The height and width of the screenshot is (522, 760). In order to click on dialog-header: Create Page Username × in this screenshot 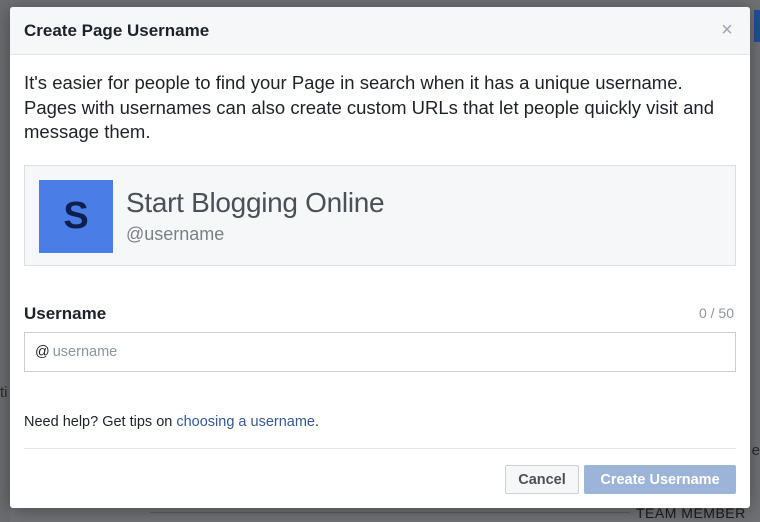, I will do `click(380, 31)`.